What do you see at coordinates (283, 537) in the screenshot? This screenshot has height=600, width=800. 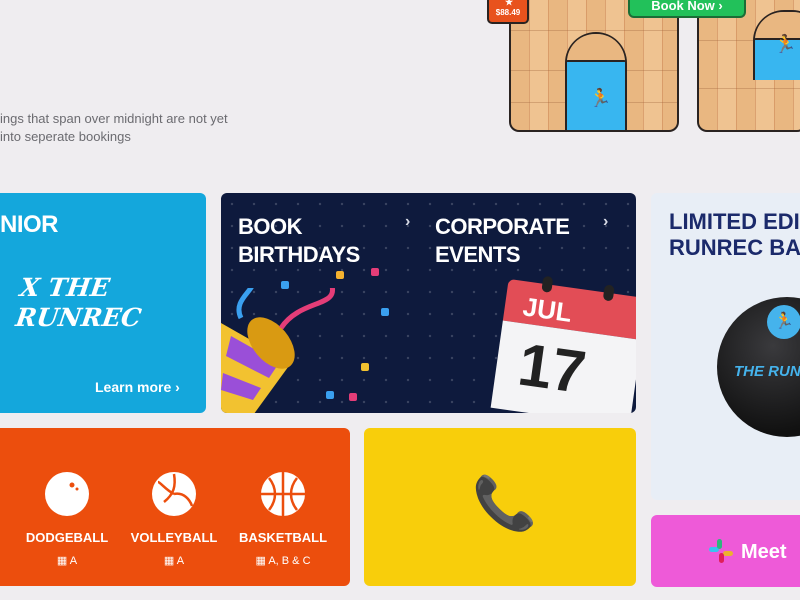 I see `sport-name: BASKETBALL` at bounding box center [283, 537].